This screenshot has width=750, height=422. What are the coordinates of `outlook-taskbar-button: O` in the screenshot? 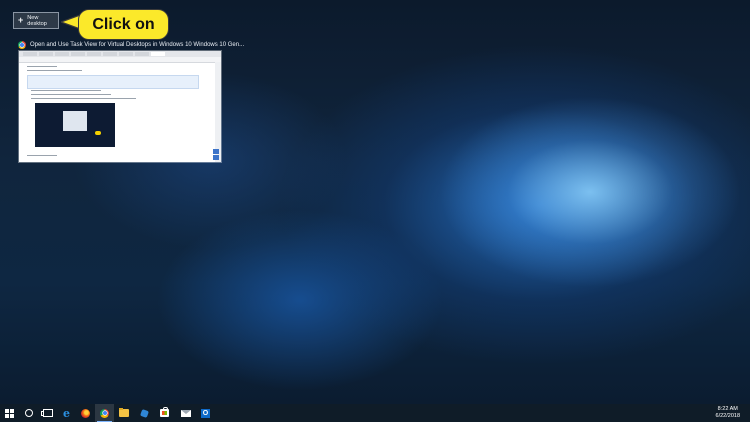 It's located at (205, 413).